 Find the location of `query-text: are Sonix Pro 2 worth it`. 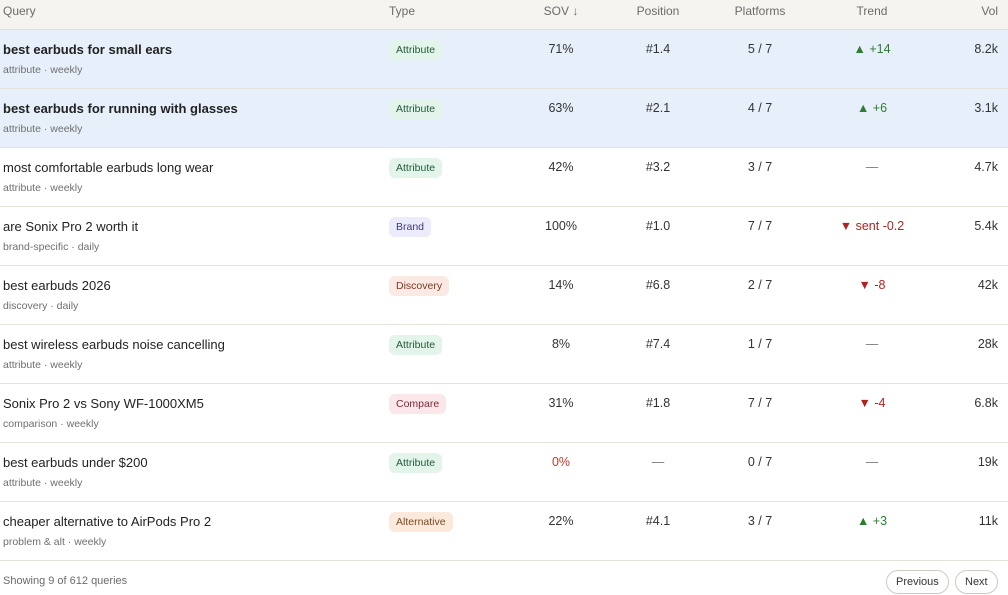

query-text: are Sonix Pro 2 worth it is located at coordinates (71, 226).